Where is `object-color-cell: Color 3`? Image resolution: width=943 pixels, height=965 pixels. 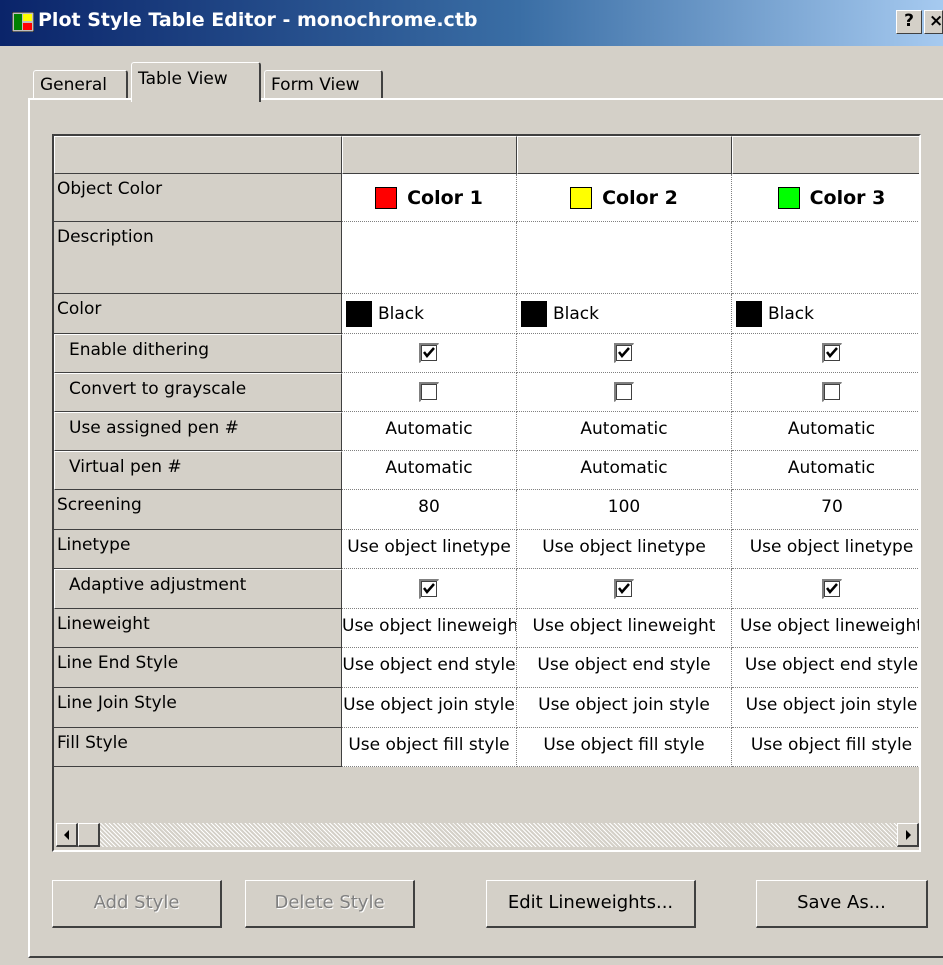
object-color-cell: Color 3 is located at coordinates (825, 198).